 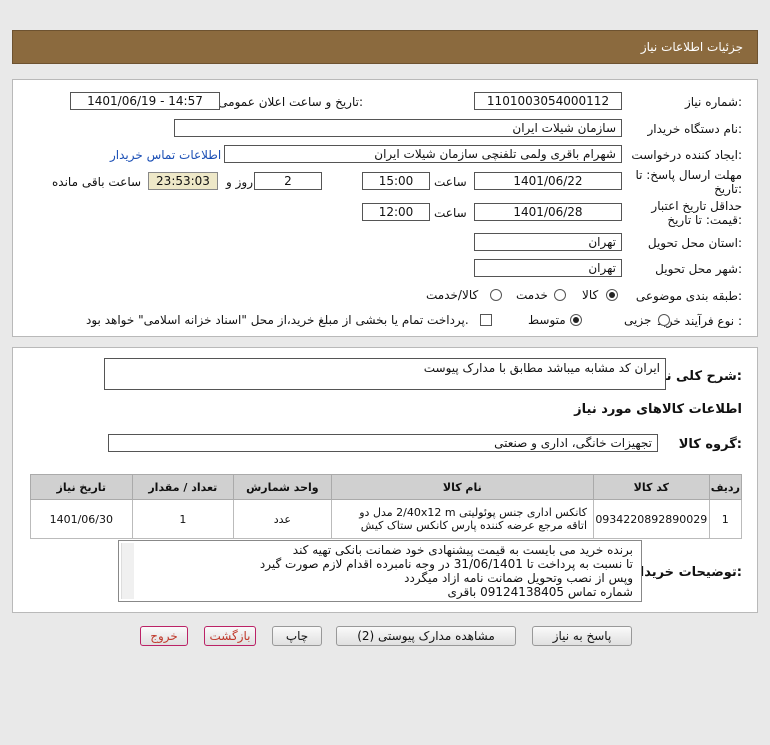 I want to click on col-qty-header: تعداد / مقدار, so click(x=183, y=487).